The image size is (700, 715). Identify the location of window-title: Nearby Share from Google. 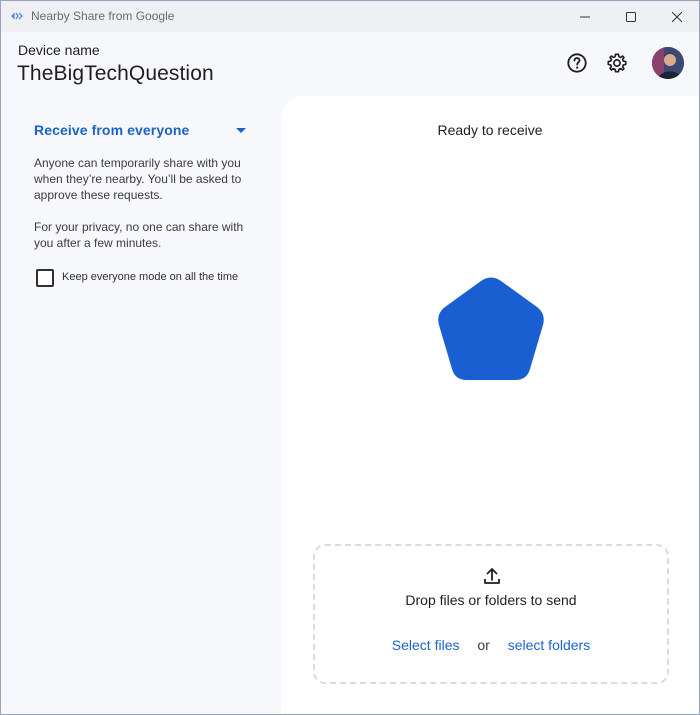
(103, 16).